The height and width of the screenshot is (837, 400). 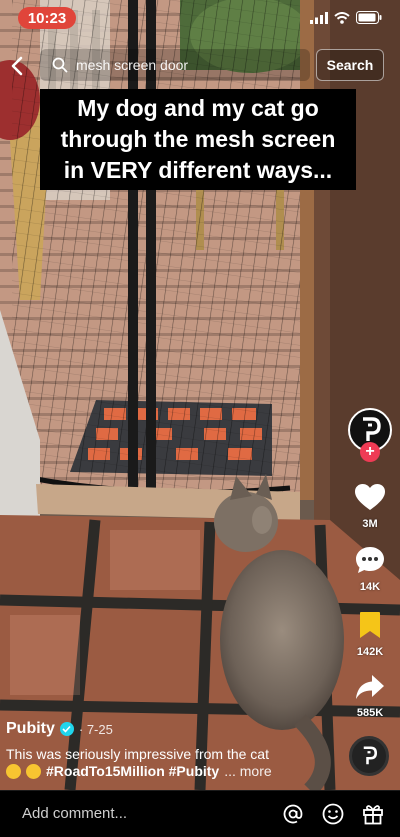 I want to click on sound-disc, so click(x=369, y=756).